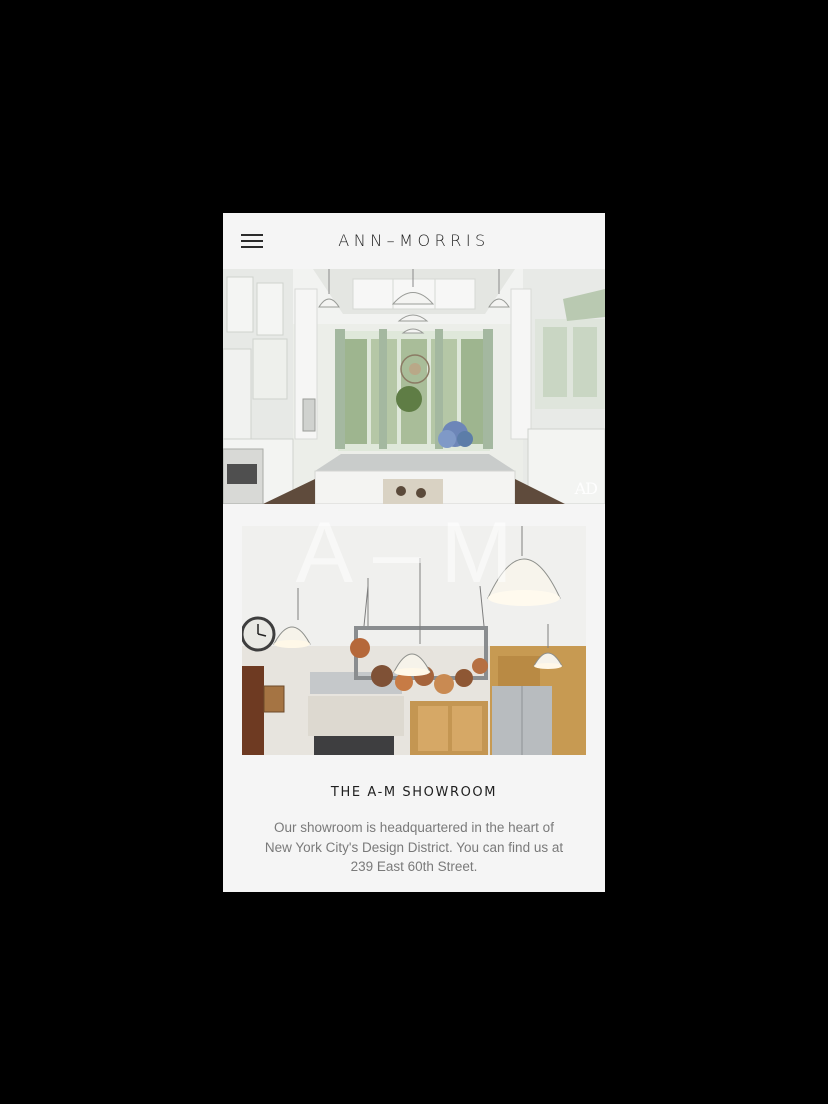 This screenshot has height=1104, width=828. I want to click on hamburger-menu-icon, so click(252, 241).